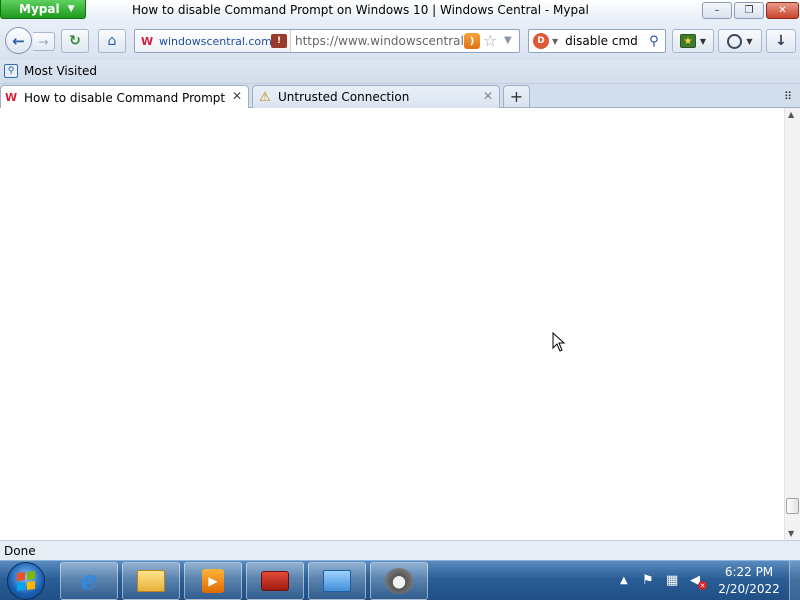  Describe the element at coordinates (472, 41) in the screenshot. I see `rss-feed-icon: )` at that location.